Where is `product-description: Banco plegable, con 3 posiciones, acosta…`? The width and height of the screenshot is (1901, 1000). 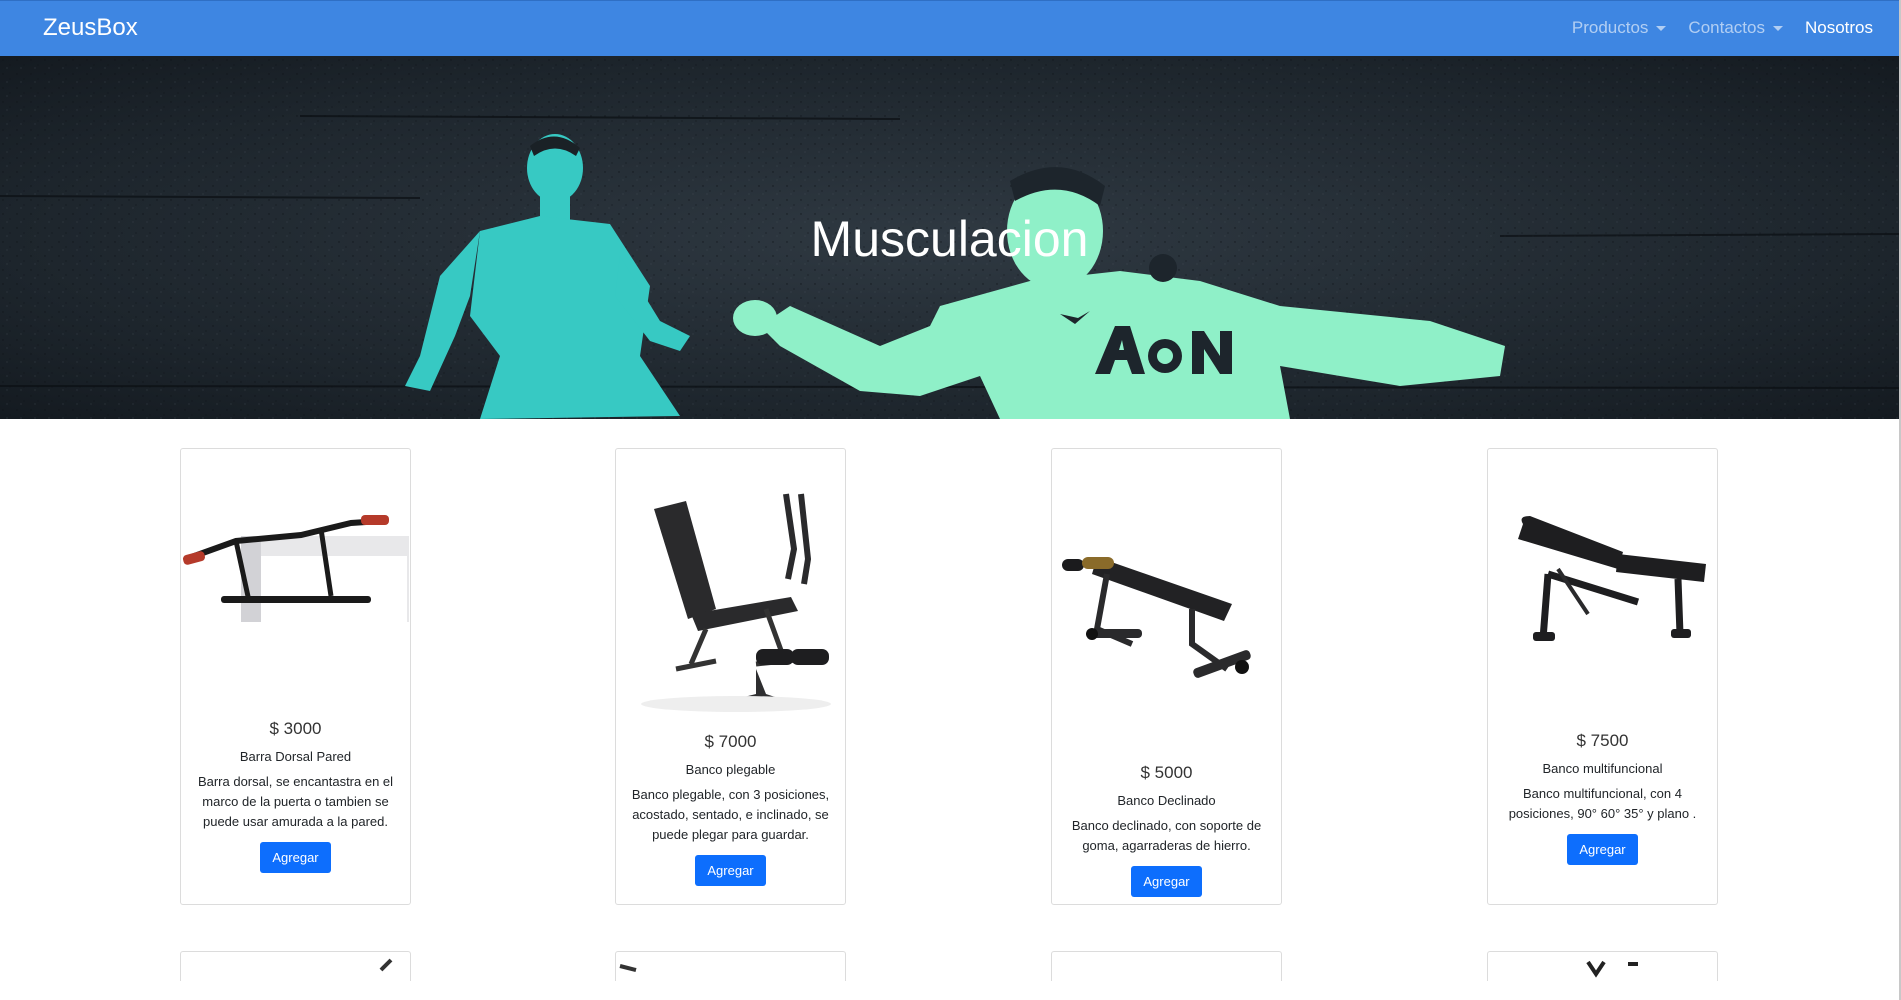
product-description: Banco plegable, con 3 posiciones, acosta… is located at coordinates (730, 814).